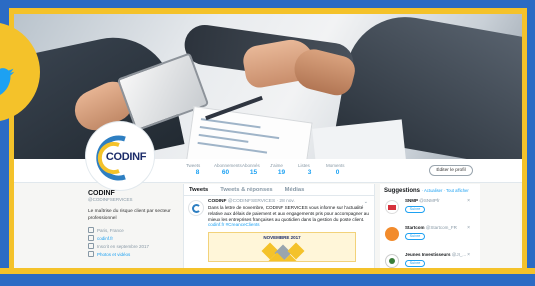 The width and height of the screenshot is (535, 286). What do you see at coordinates (91, 230) in the screenshot?
I see `location-pin-icon` at bounding box center [91, 230].